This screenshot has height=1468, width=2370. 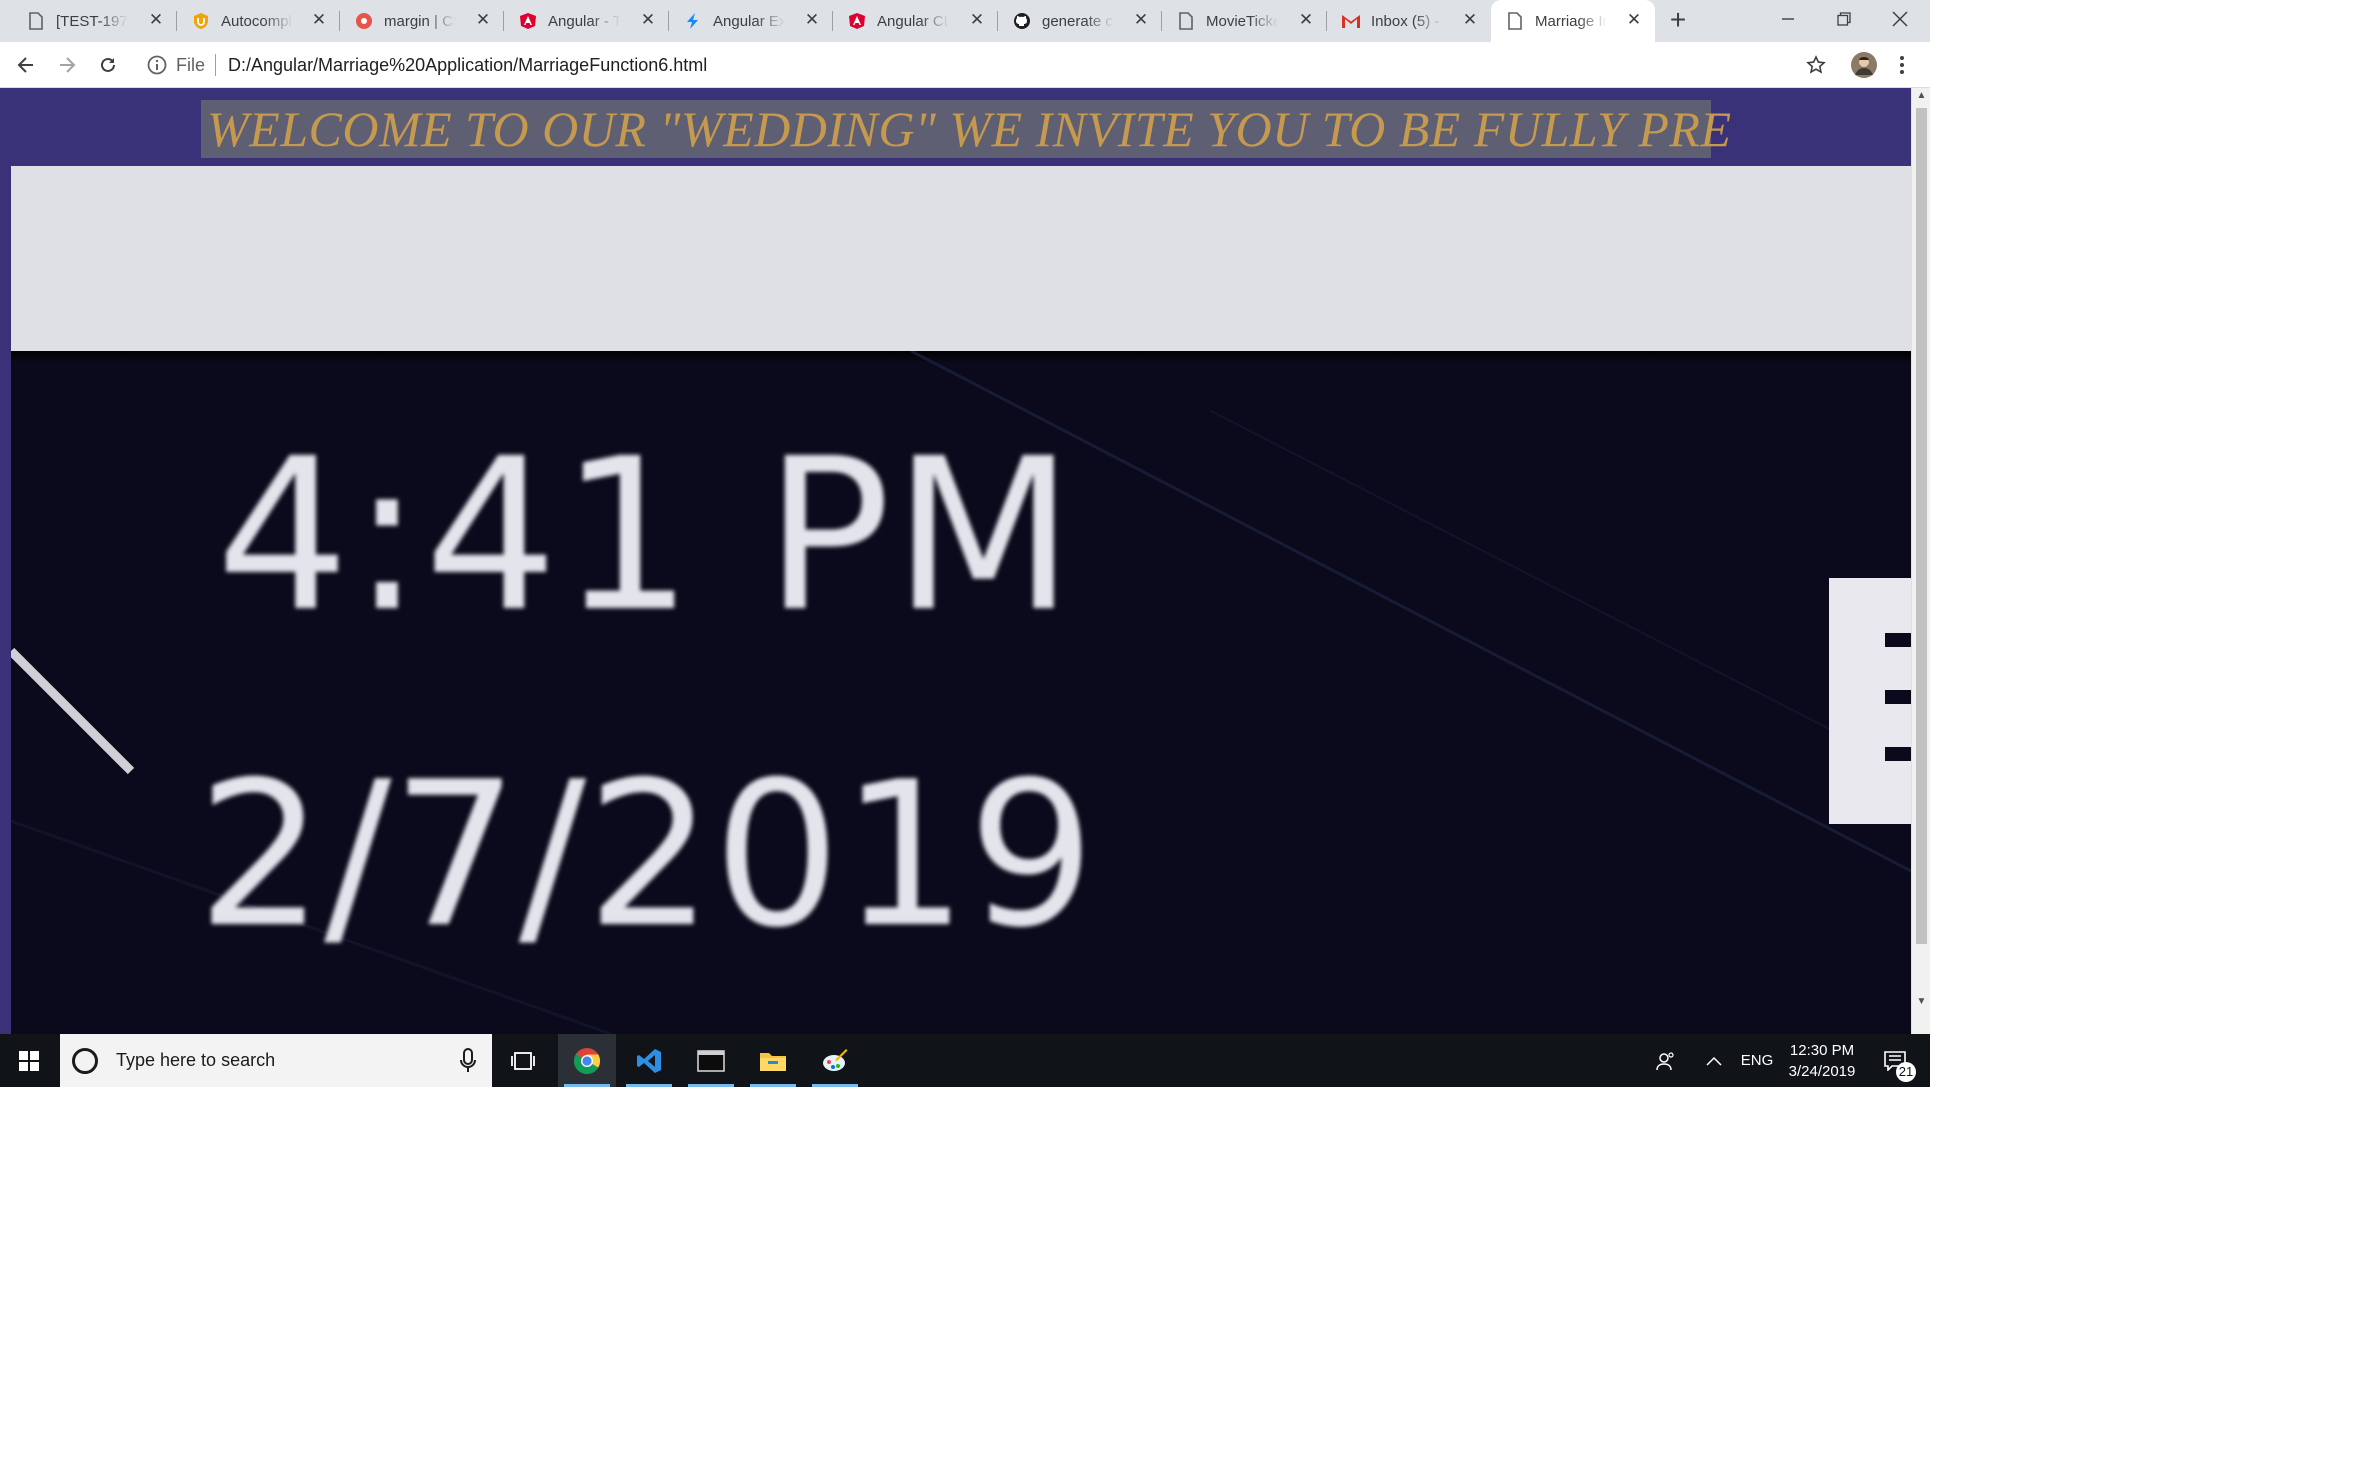 What do you see at coordinates (1822, 1060) in the screenshot?
I see `taskbar-clock: 12:30 PM 3/24/2019` at bounding box center [1822, 1060].